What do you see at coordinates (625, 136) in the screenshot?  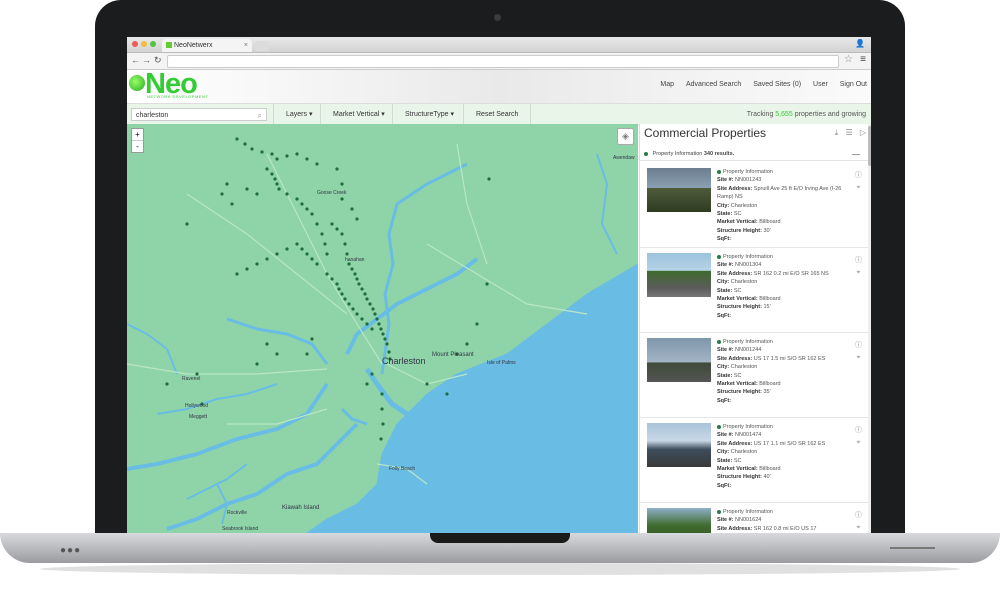 I see `layers-icon: ◈` at bounding box center [625, 136].